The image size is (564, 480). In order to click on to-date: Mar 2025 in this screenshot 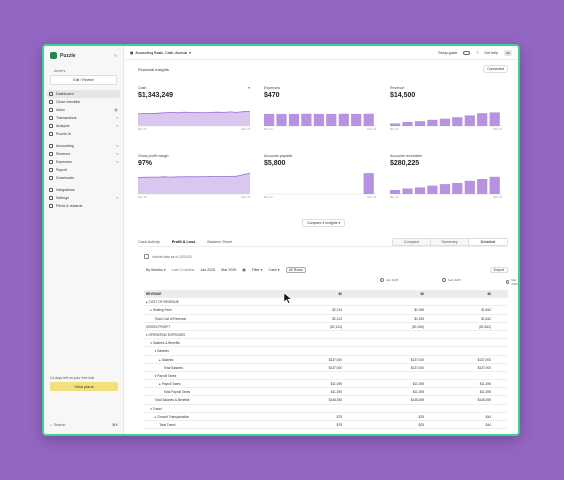, I will do `click(228, 270)`.